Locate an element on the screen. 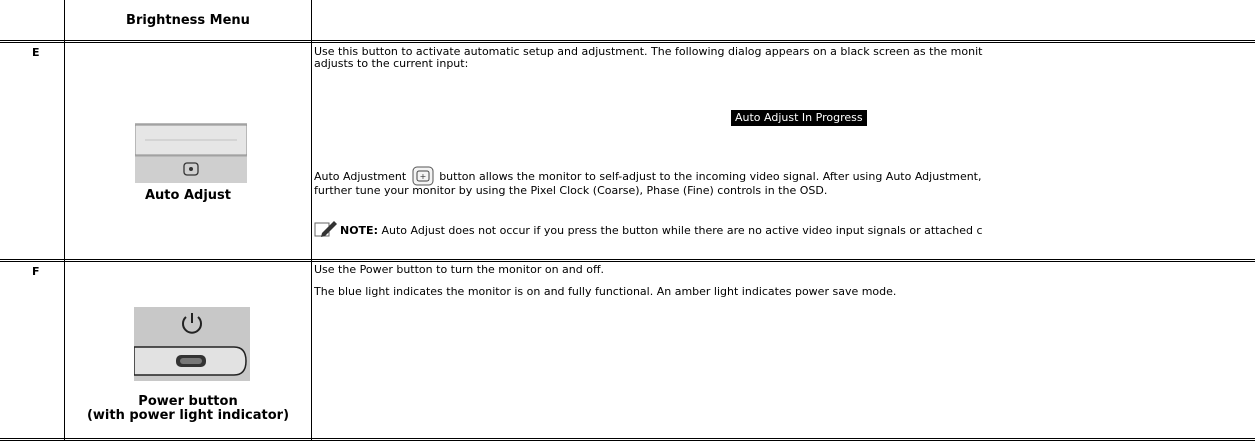 Image resolution: width=1255 pixels, height=442 pixels. brightness-menu-caption: Brightness Menu is located at coordinates (188, 20).